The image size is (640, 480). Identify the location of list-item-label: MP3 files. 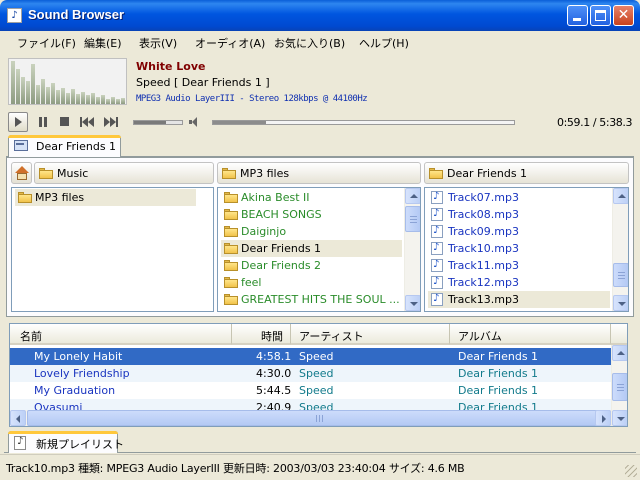
(60, 197).